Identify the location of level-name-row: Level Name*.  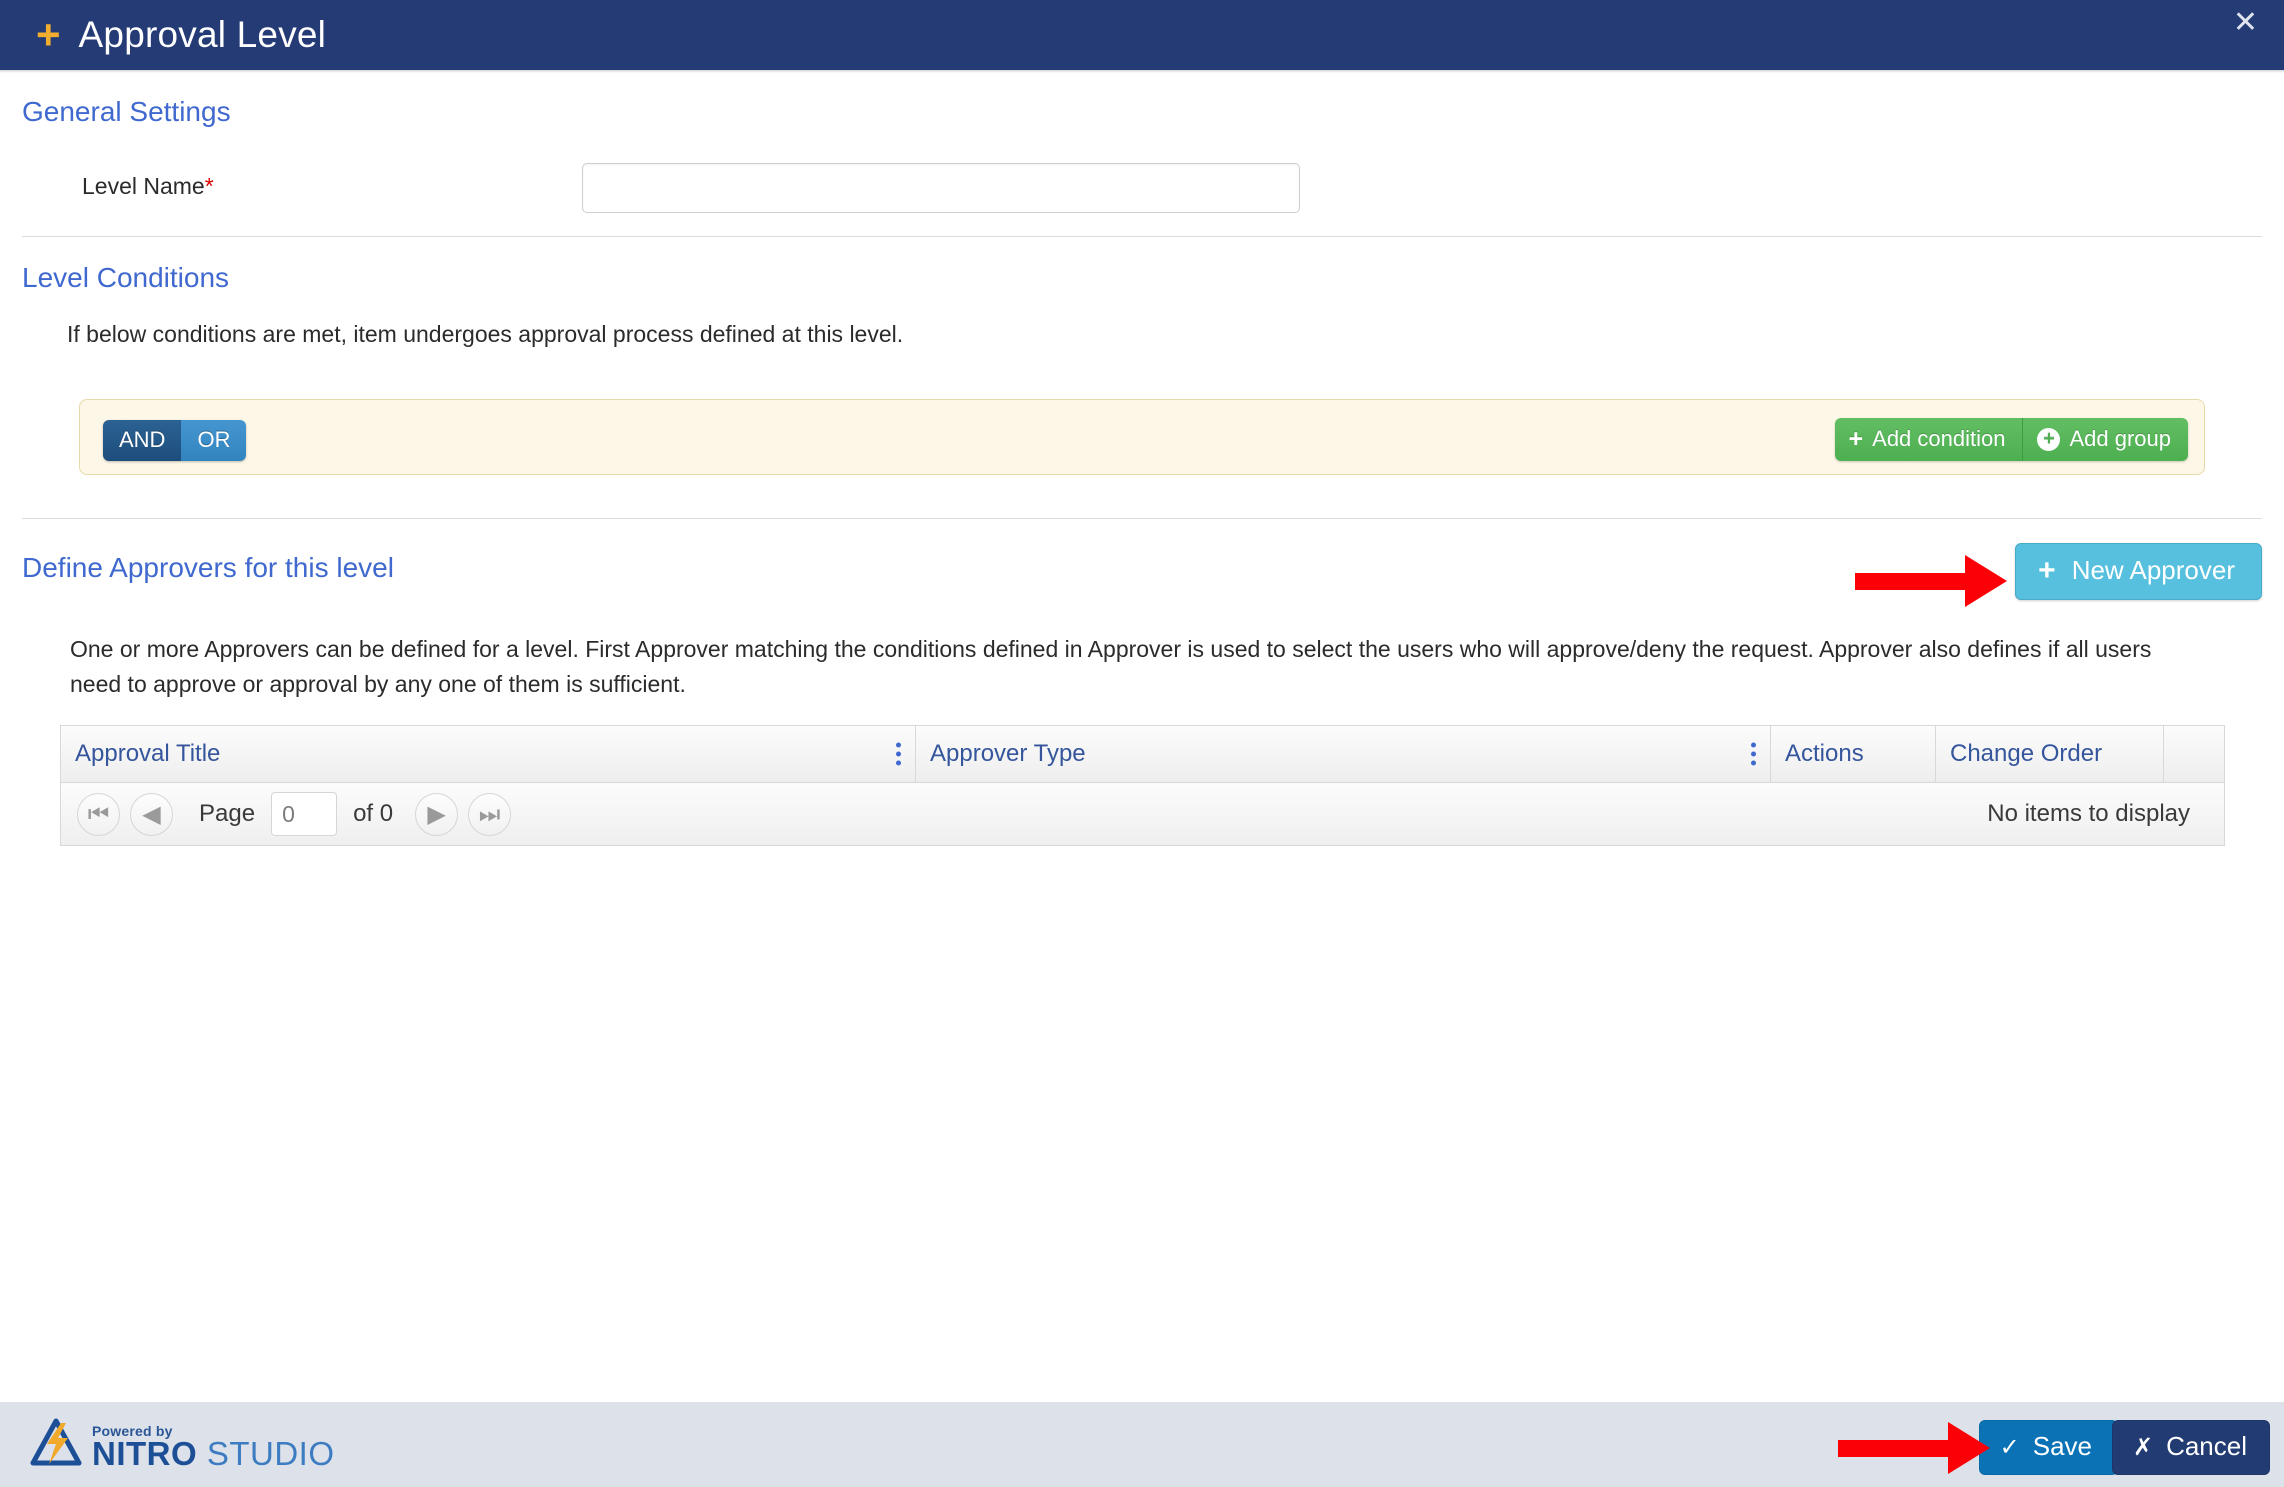
(1142, 191).